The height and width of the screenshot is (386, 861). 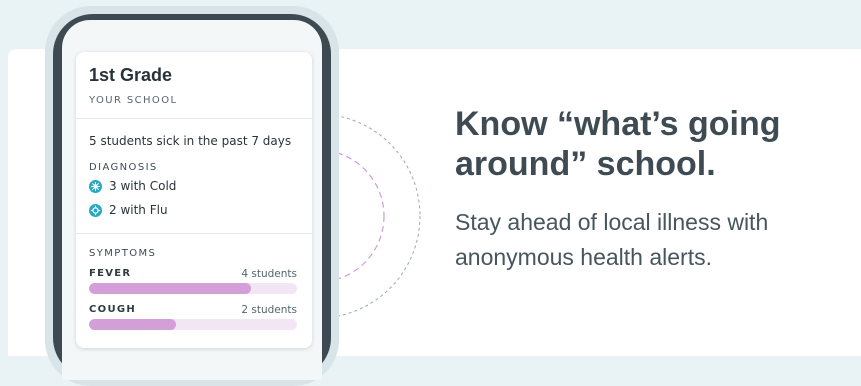 I want to click on diagnosis-label: DIAGNOSIS, so click(x=123, y=167).